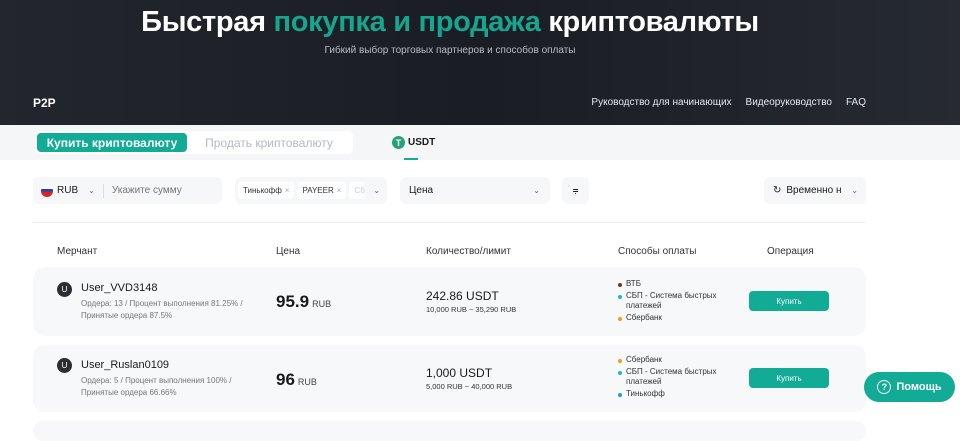 Image resolution: width=960 pixels, height=441 pixels. I want to click on header-merchant: Мерчант, so click(77, 251).